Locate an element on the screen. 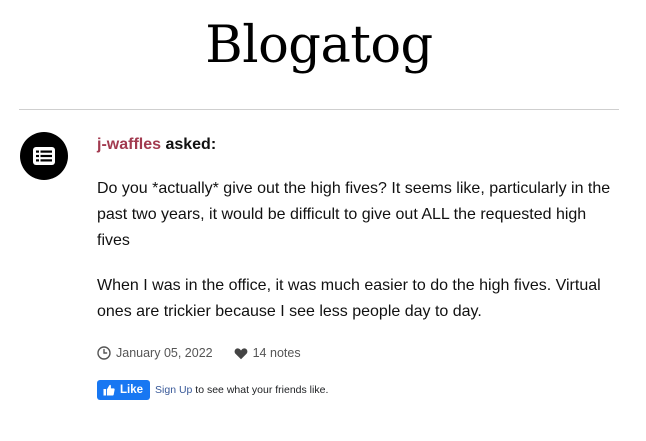 This screenshot has height=441, width=646. asker-line: j-waffles asked: is located at coordinates (156, 145).